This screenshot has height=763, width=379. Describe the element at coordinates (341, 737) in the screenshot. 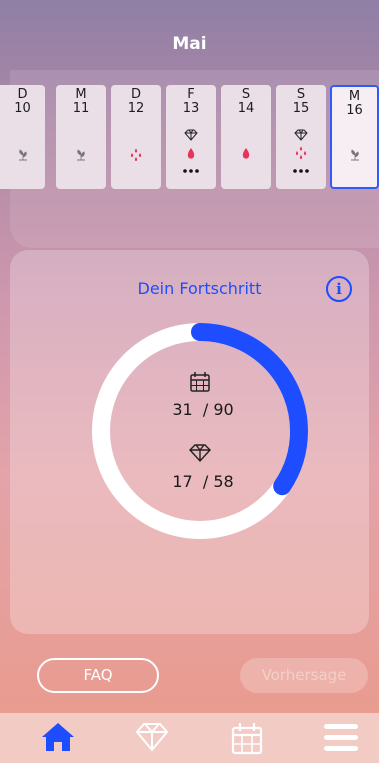

I see `menu-icon` at that location.